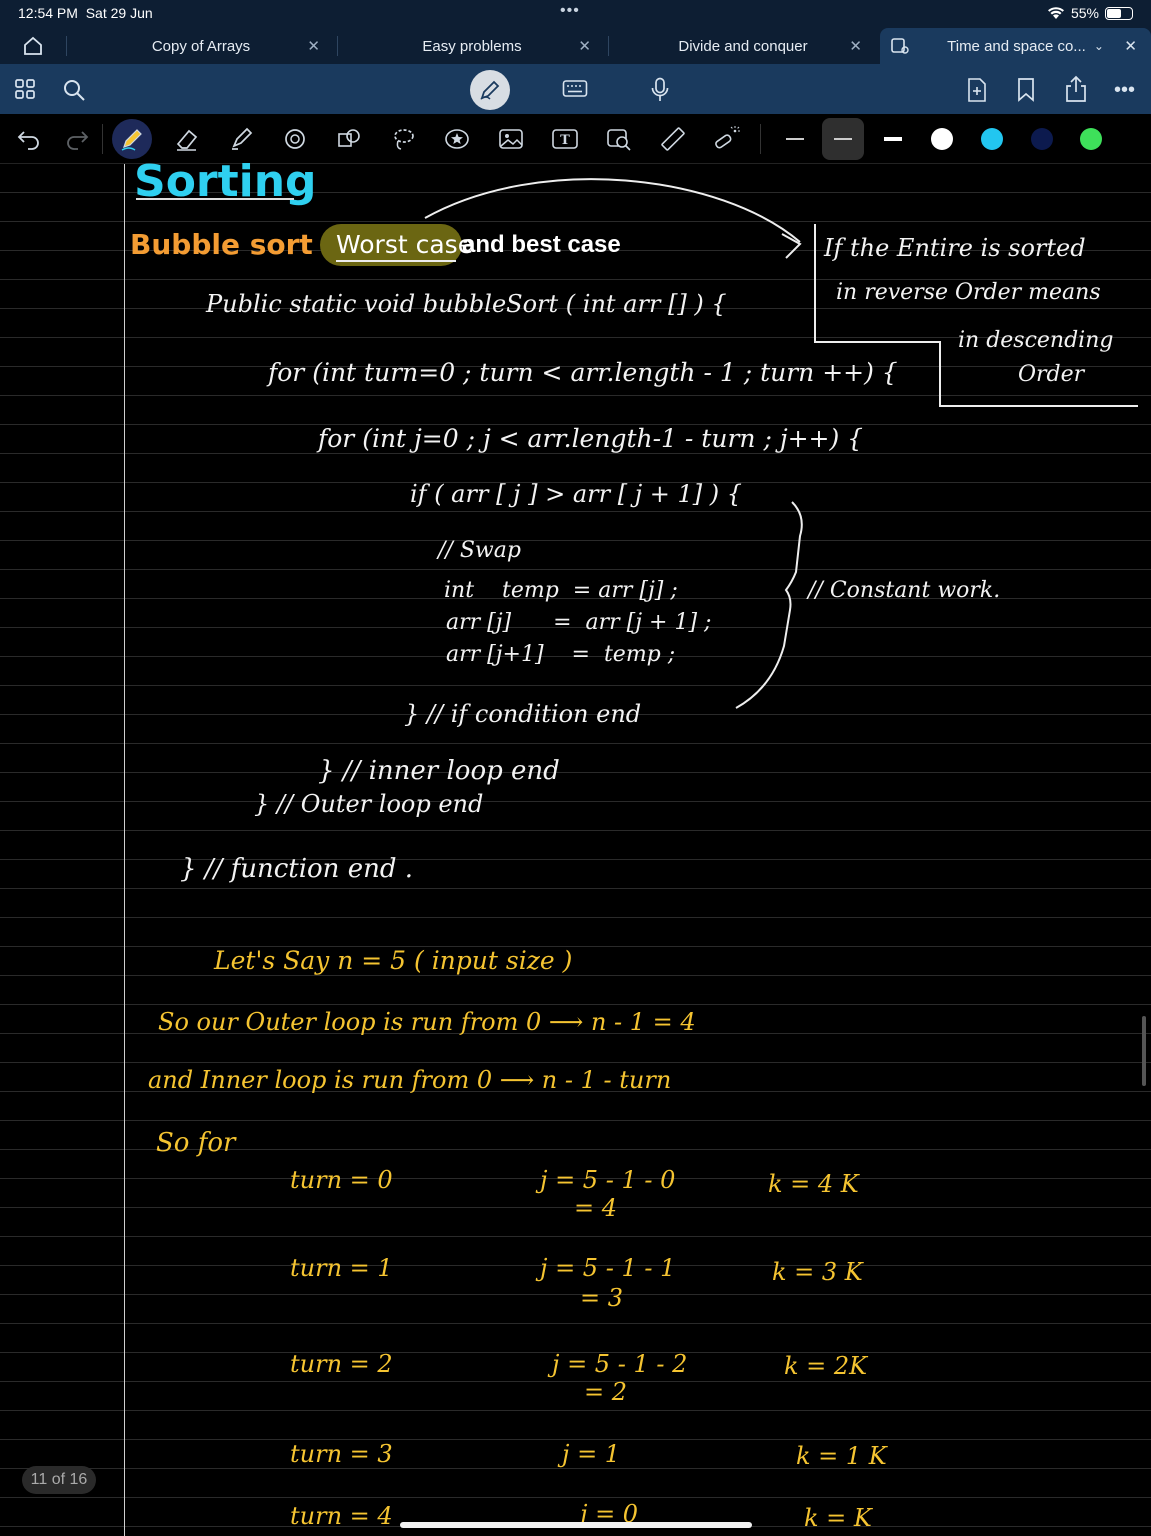  I want to click on keyboard-icon, so click(575, 91).